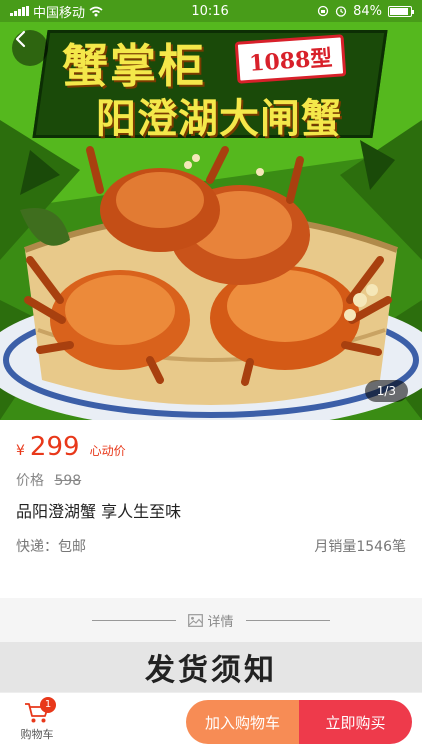  What do you see at coordinates (30, 48) in the screenshot?
I see `back-button` at bounding box center [30, 48].